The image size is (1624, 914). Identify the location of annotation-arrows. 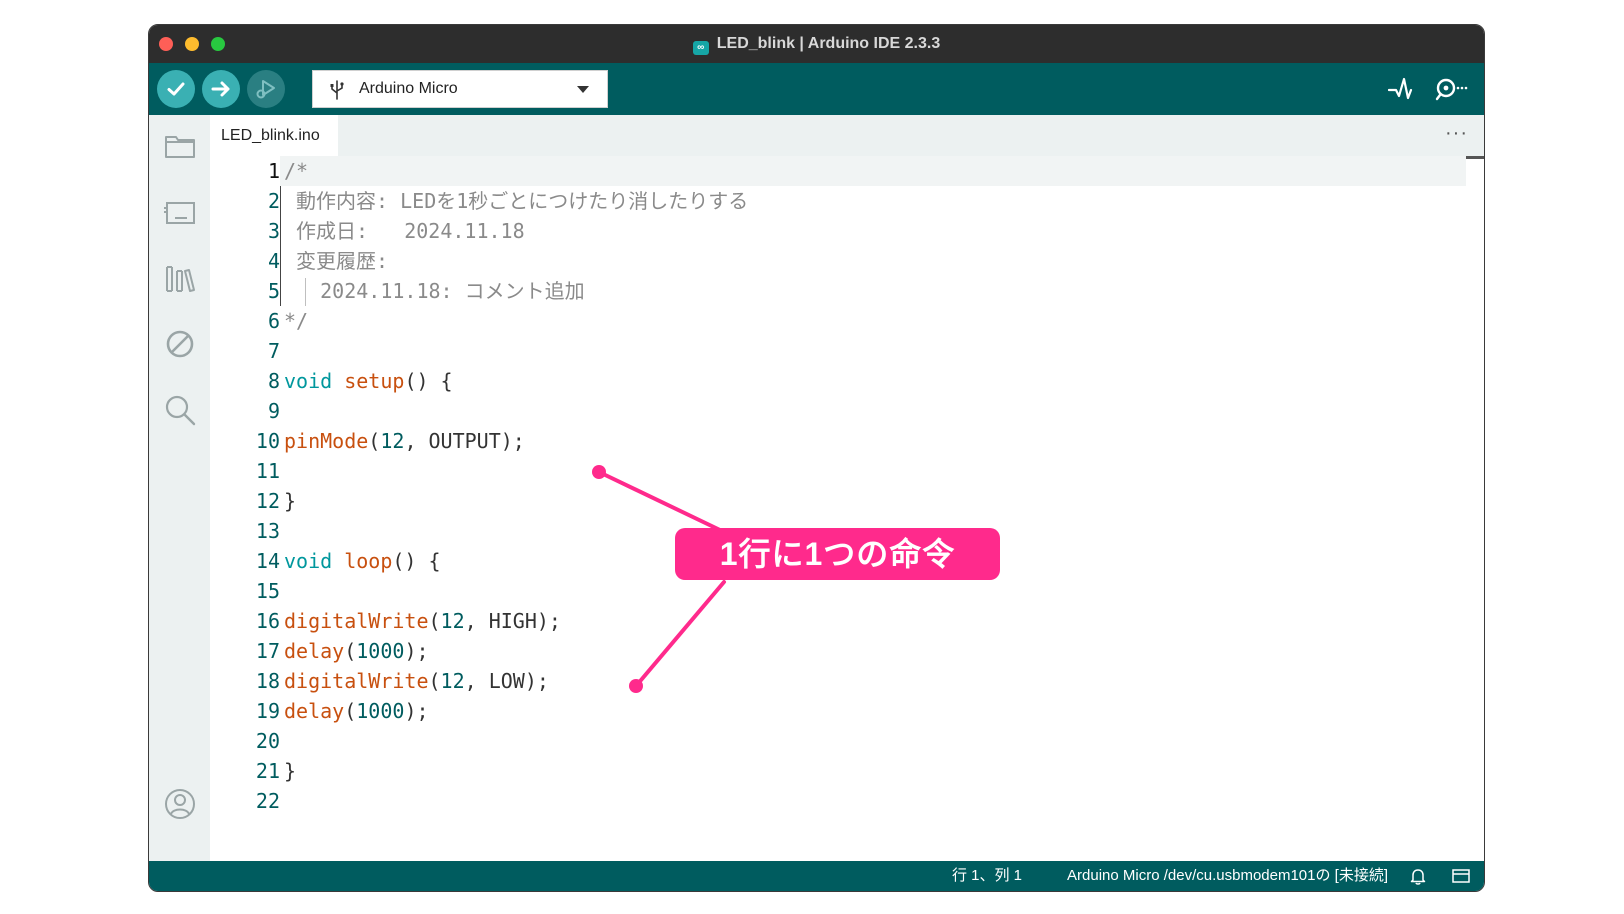
(659, 579).